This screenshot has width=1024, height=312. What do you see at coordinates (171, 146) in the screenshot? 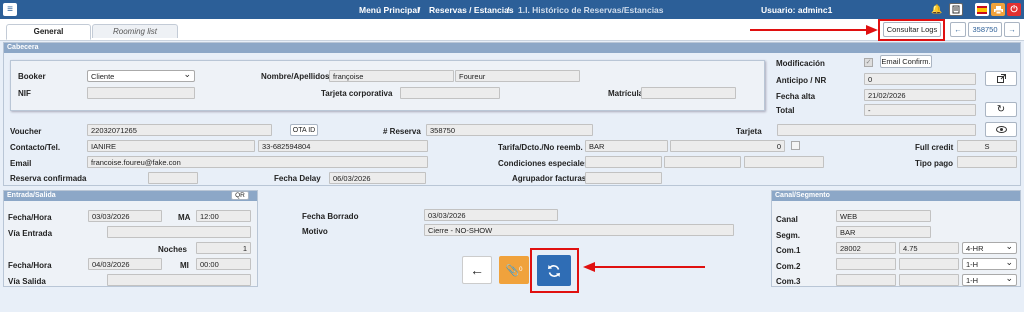
I see `contacto-field: IANIRE` at bounding box center [171, 146].